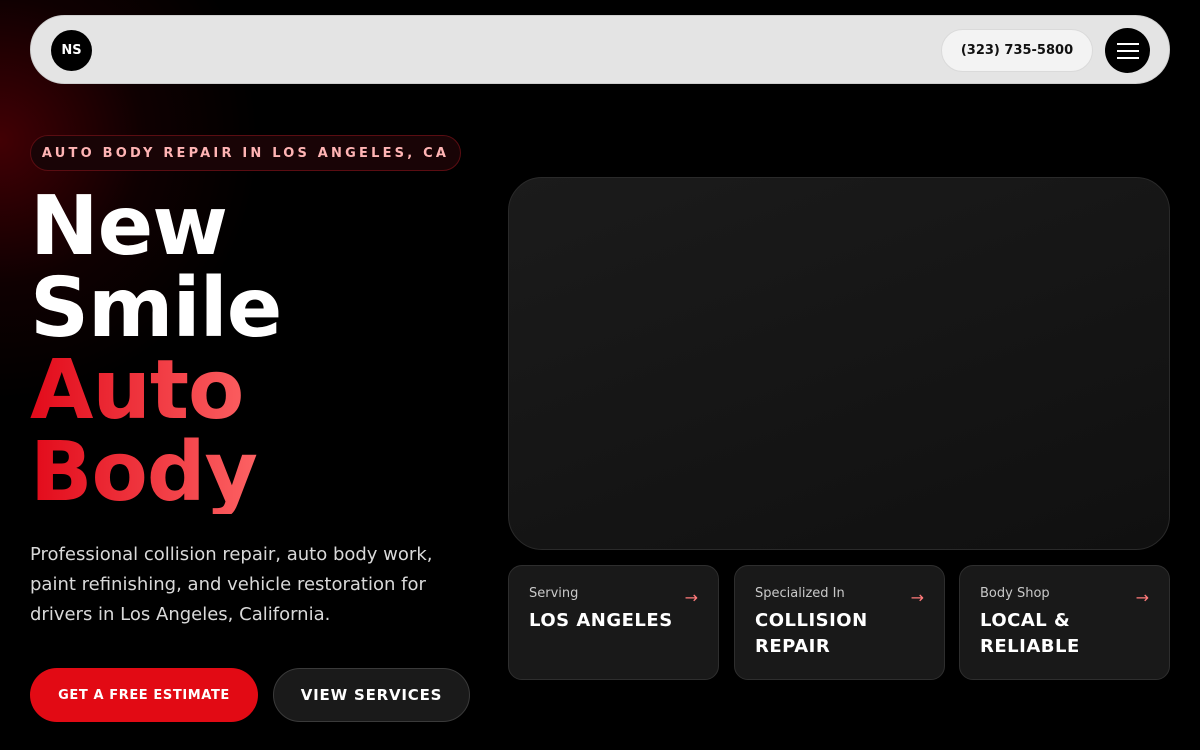  What do you see at coordinates (1017, 50) in the screenshot?
I see `phone-button: (323) 735-5800` at bounding box center [1017, 50].